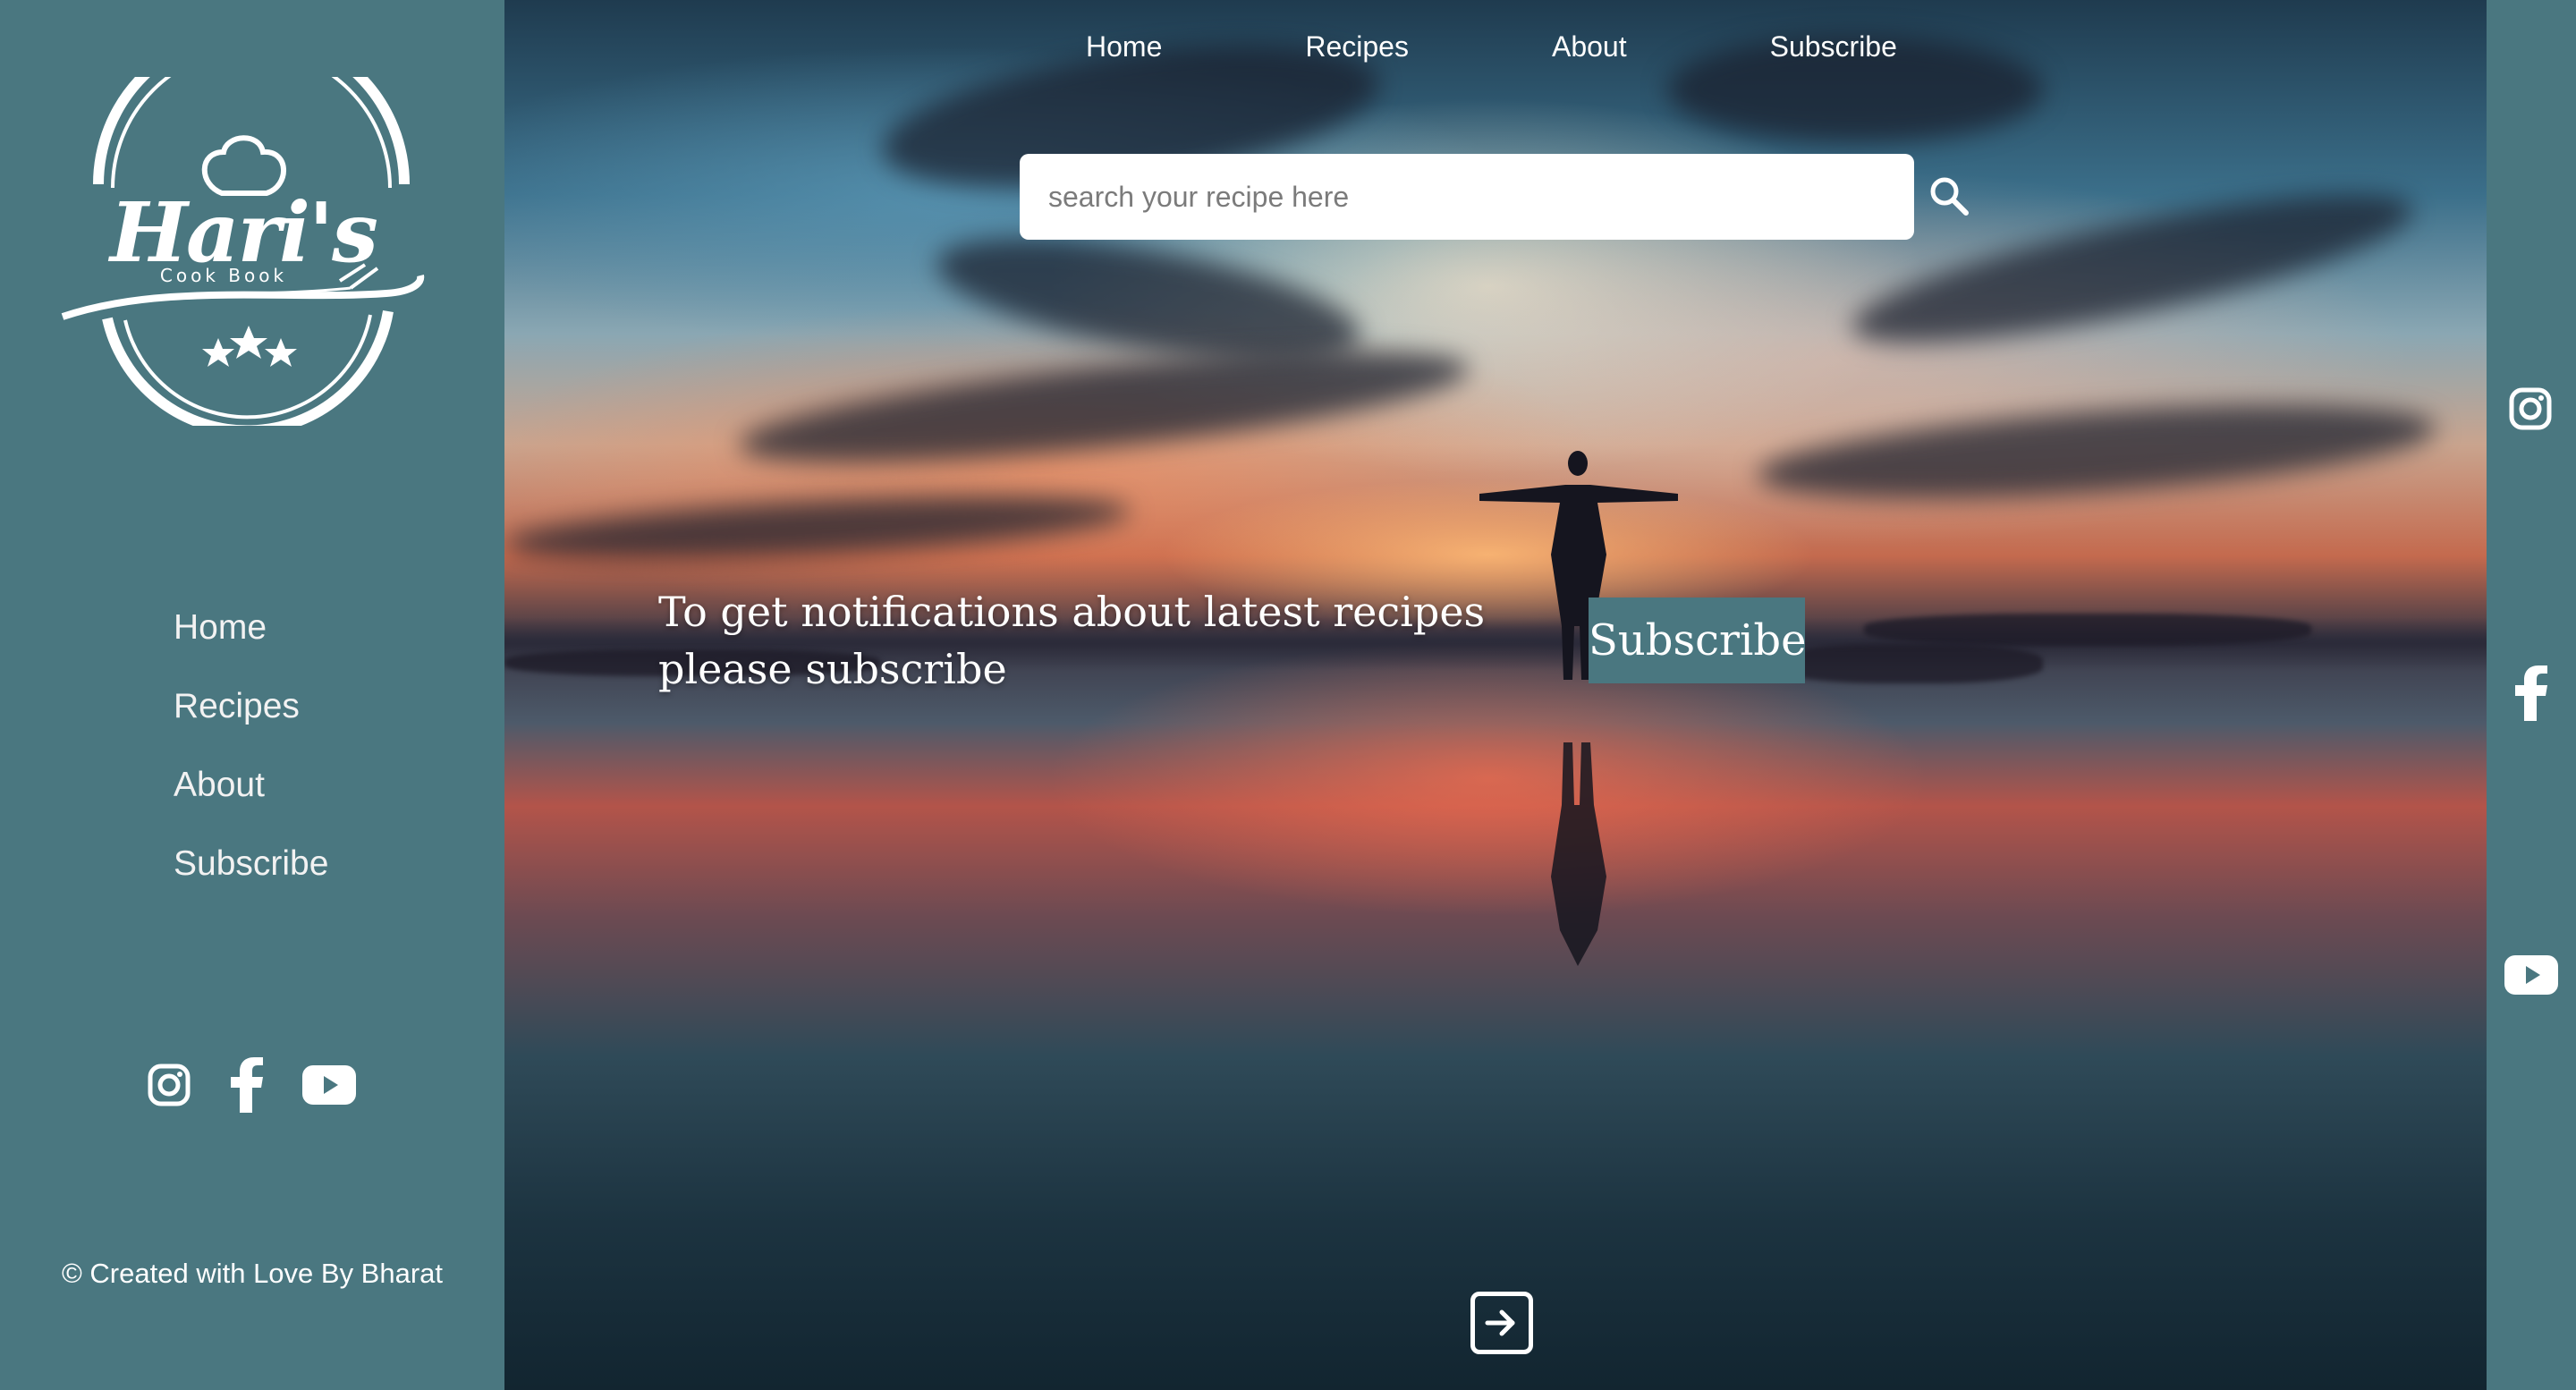 Image resolution: width=2576 pixels, height=1390 pixels. Describe the element at coordinates (1491, 47) in the screenshot. I see `top-nav: Home Recipes About Subscribe` at that location.